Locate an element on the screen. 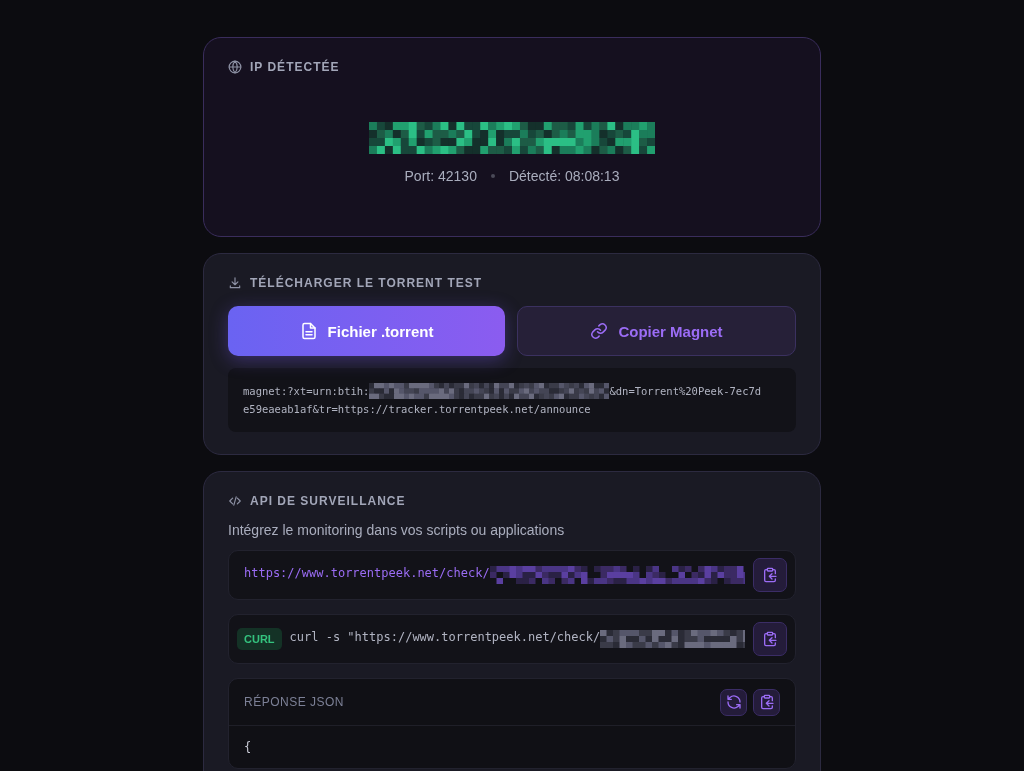 This screenshot has width=1024, height=771. copy-button: Copier Magnet is located at coordinates (656, 331).